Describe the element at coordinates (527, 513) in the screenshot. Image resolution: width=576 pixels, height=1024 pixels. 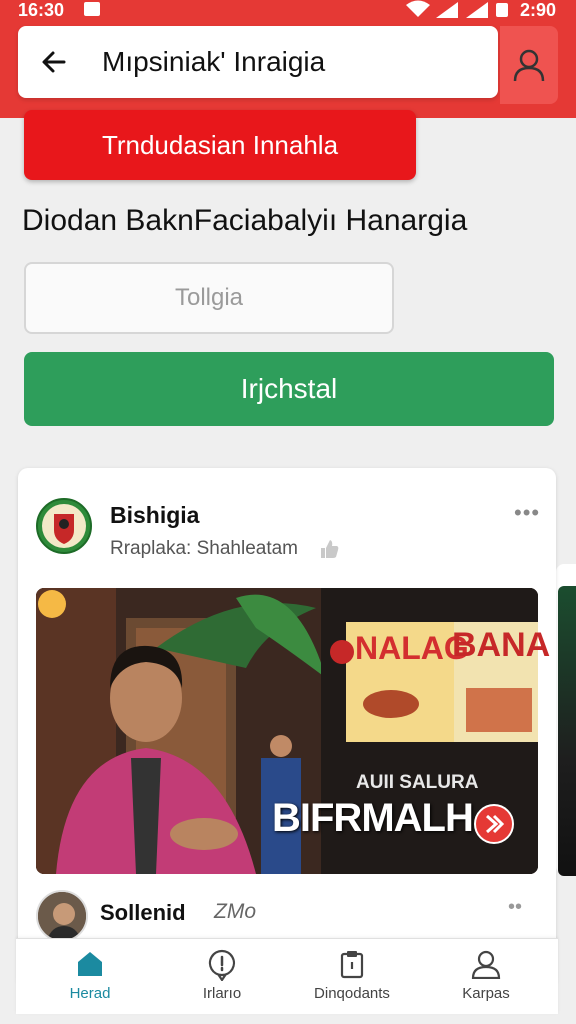
I see `more-options-icon: •••` at that location.